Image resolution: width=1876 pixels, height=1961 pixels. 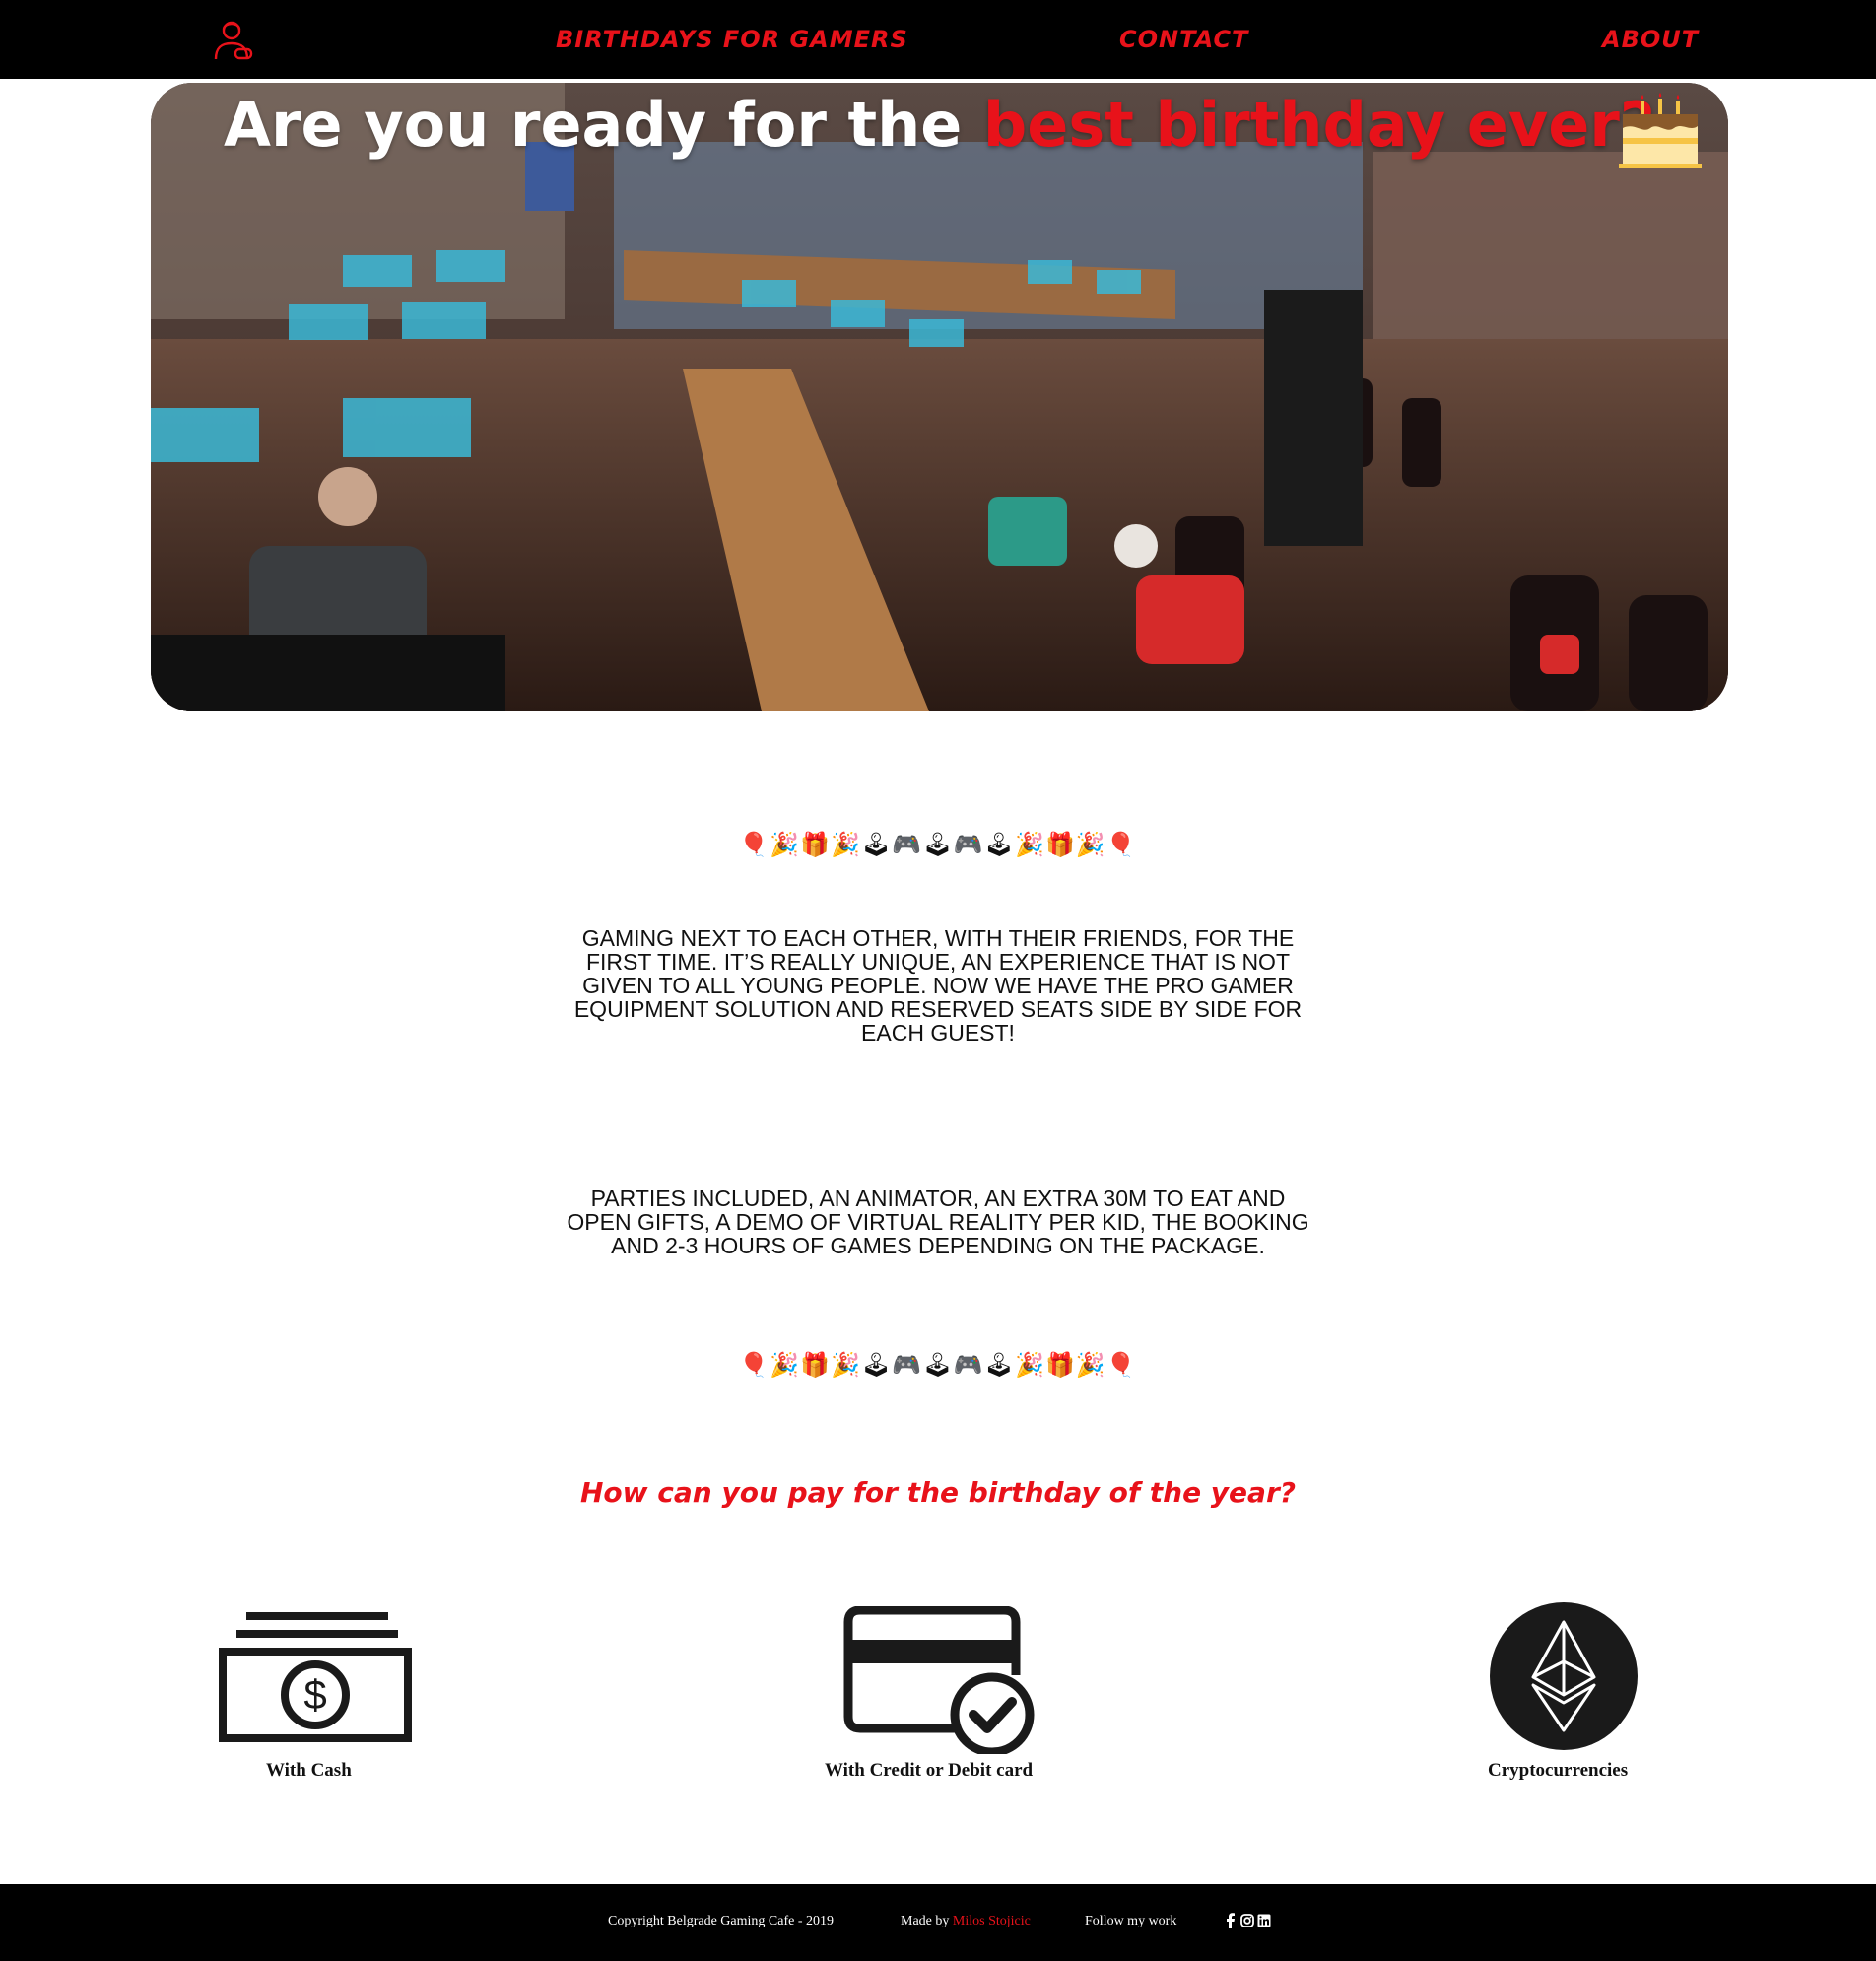 I want to click on nav-link-contact: CONTACT, so click(x=1183, y=39).